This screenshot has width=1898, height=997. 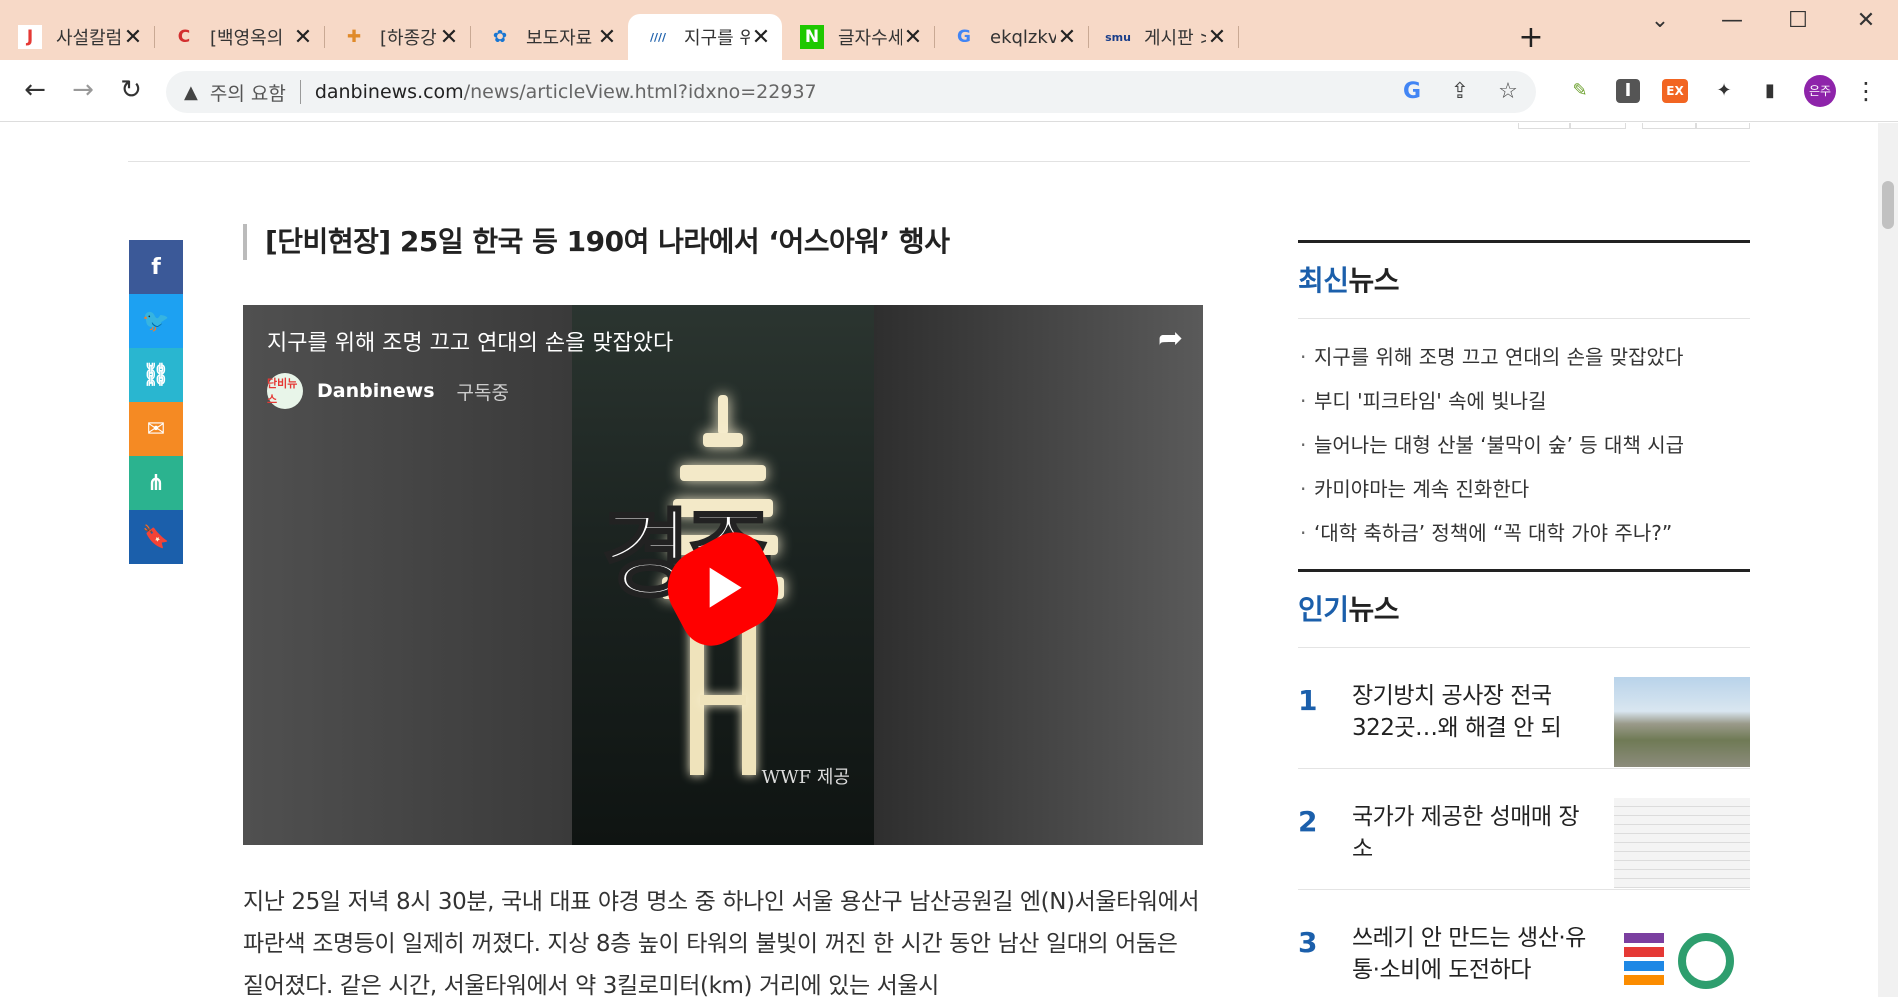 I want to click on latest-news-item: 부디 '피크타임' 속에 빛나길, so click(x=1524, y=401).